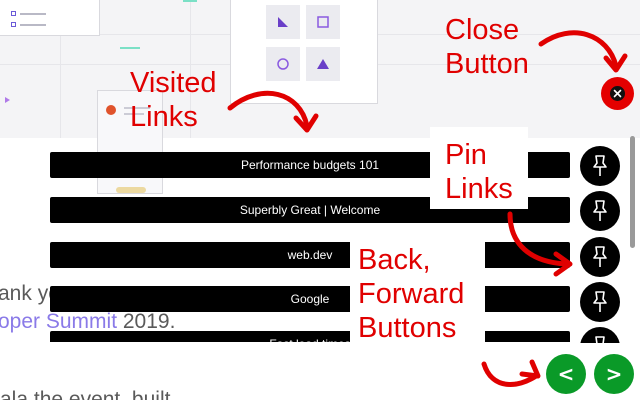 This screenshot has width=640, height=400. I want to click on arrow-to-close-button, so click(578, 49).